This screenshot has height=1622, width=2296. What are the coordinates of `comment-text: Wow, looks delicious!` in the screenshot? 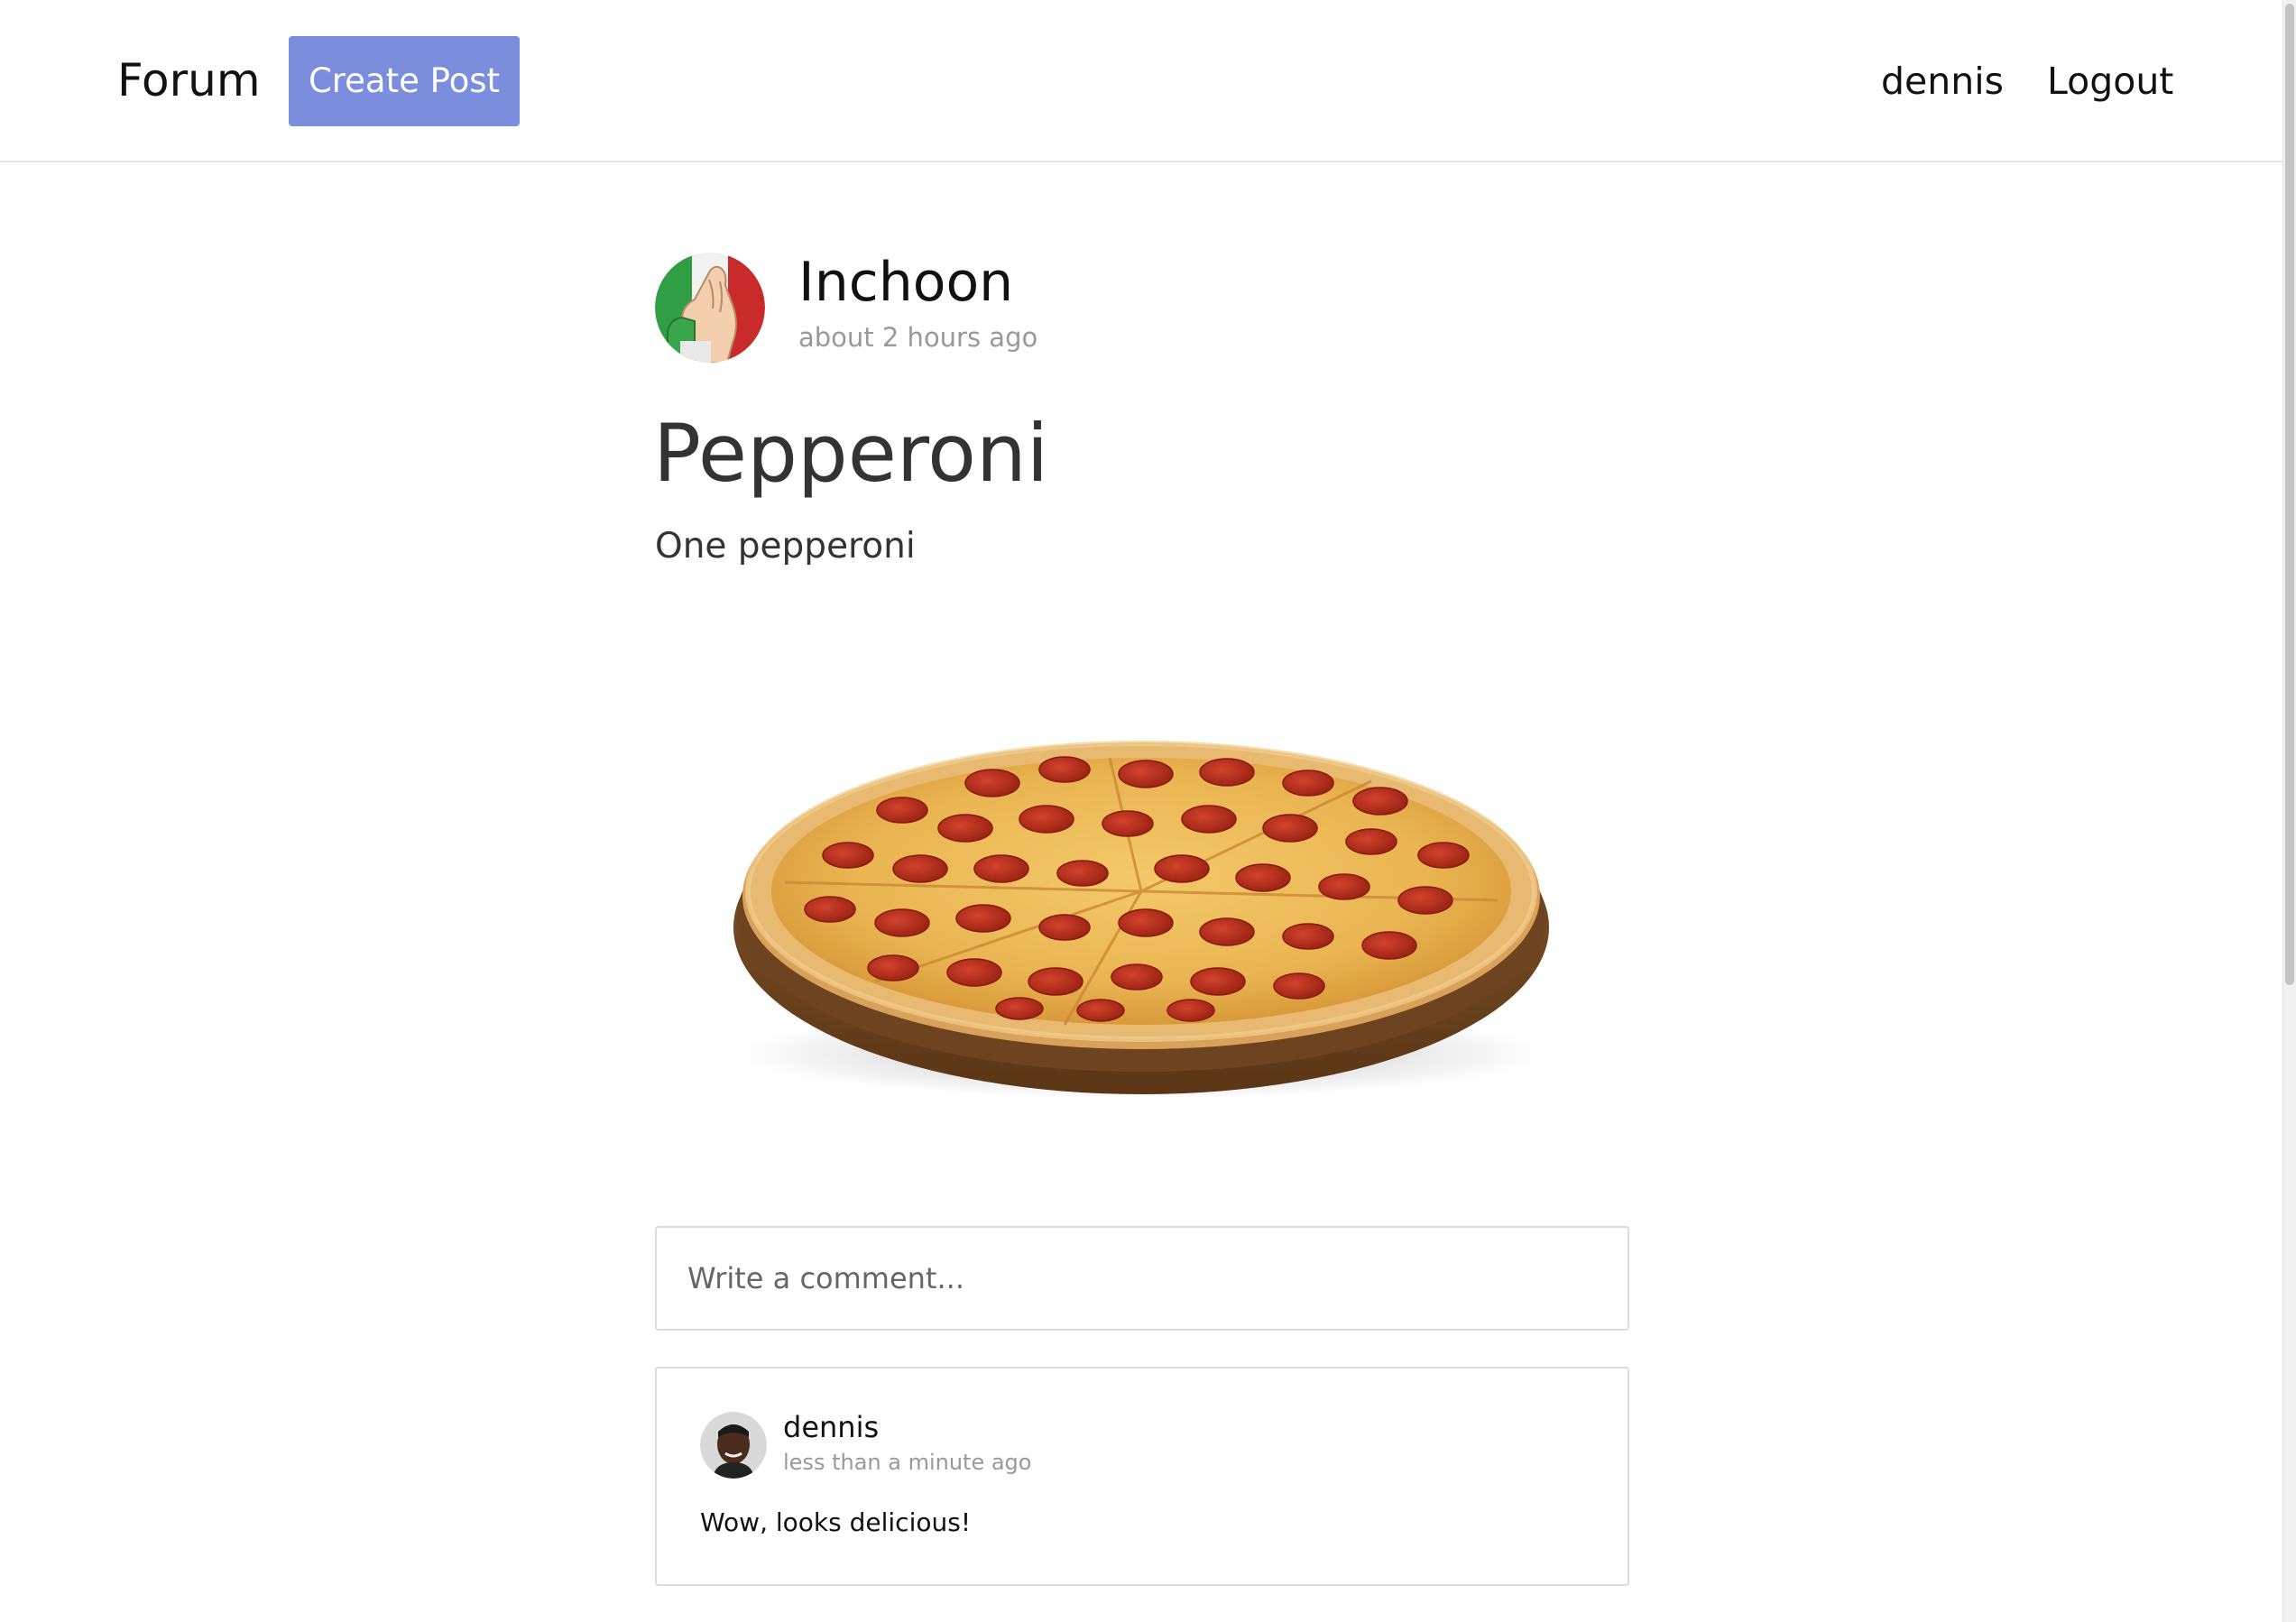 It's located at (836, 1522).